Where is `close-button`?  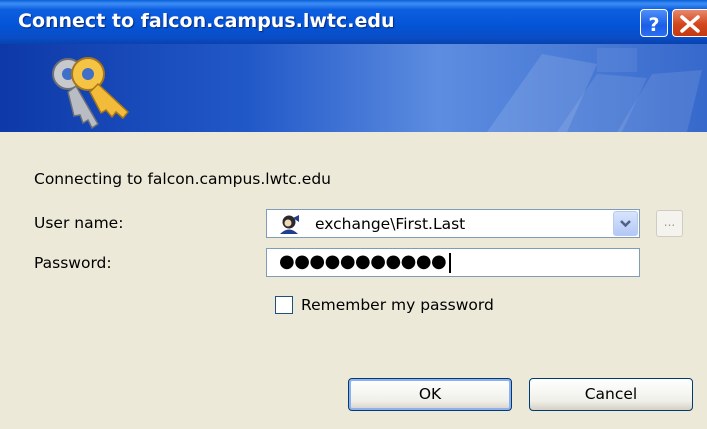 close-button is located at coordinates (689, 23).